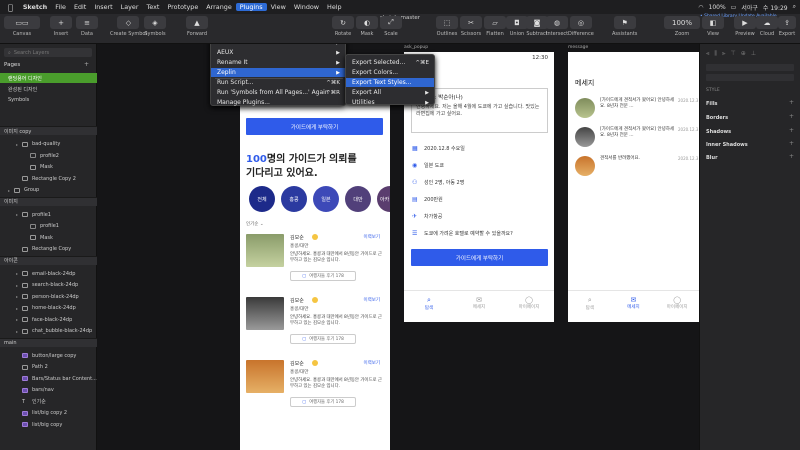 The height and width of the screenshot is (450, 800). What do you see at coordinates (197, 26) in the screenshot?
I see `forward-button: ▲ Forward` at bounding box center [197, 26].